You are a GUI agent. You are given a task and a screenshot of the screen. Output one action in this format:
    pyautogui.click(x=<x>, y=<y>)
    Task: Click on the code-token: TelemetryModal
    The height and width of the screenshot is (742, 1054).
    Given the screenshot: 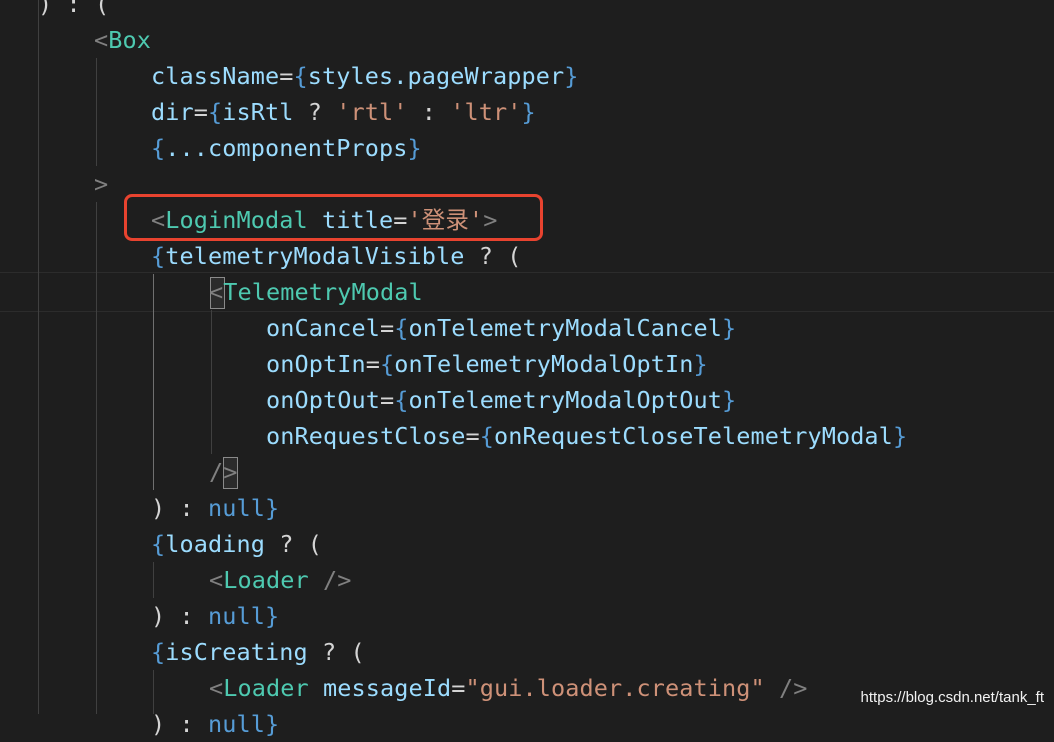 What is the action you would take?
    pyautogui.click(x=323, y=292)
    